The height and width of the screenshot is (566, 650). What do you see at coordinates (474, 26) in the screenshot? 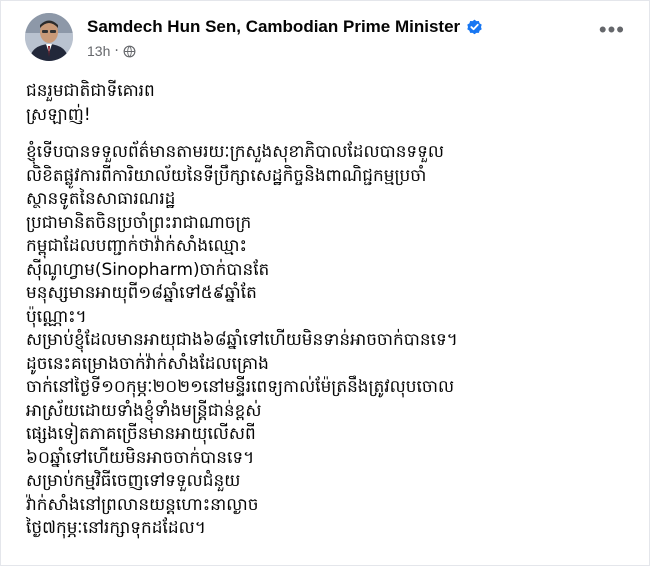
I see `verified-badge-icon` at bounding box center [474, 26].